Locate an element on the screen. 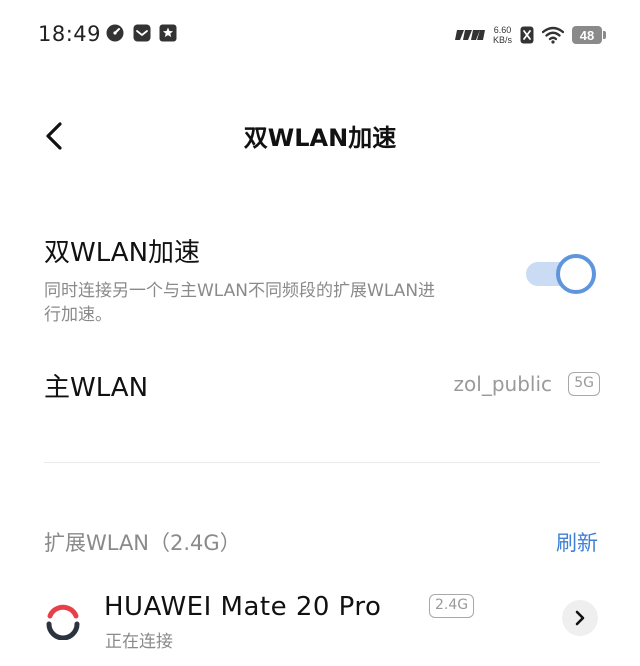 The width and height of the screenshot is (640, 666). header: 双WLAN加速 is located at coordinates (320, 135).